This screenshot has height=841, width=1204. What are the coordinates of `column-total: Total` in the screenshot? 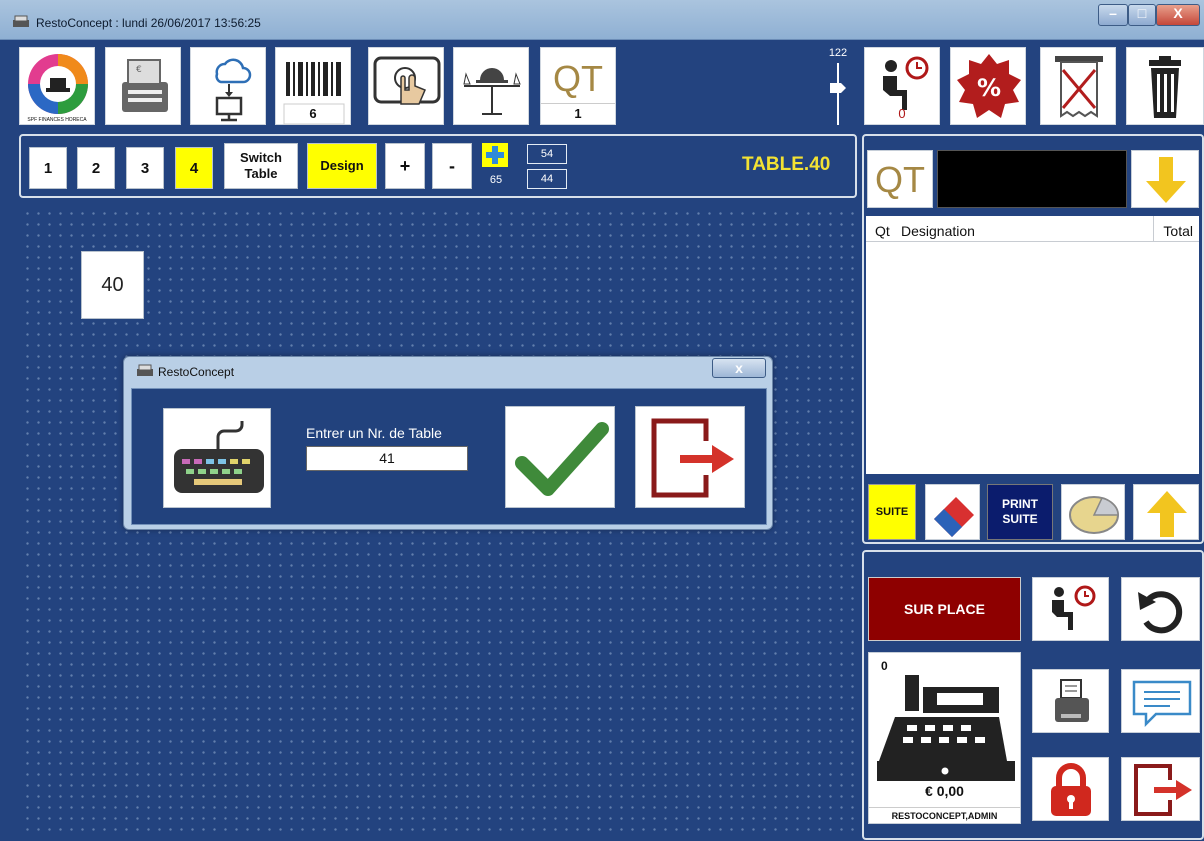 It's located at (1178, 231).